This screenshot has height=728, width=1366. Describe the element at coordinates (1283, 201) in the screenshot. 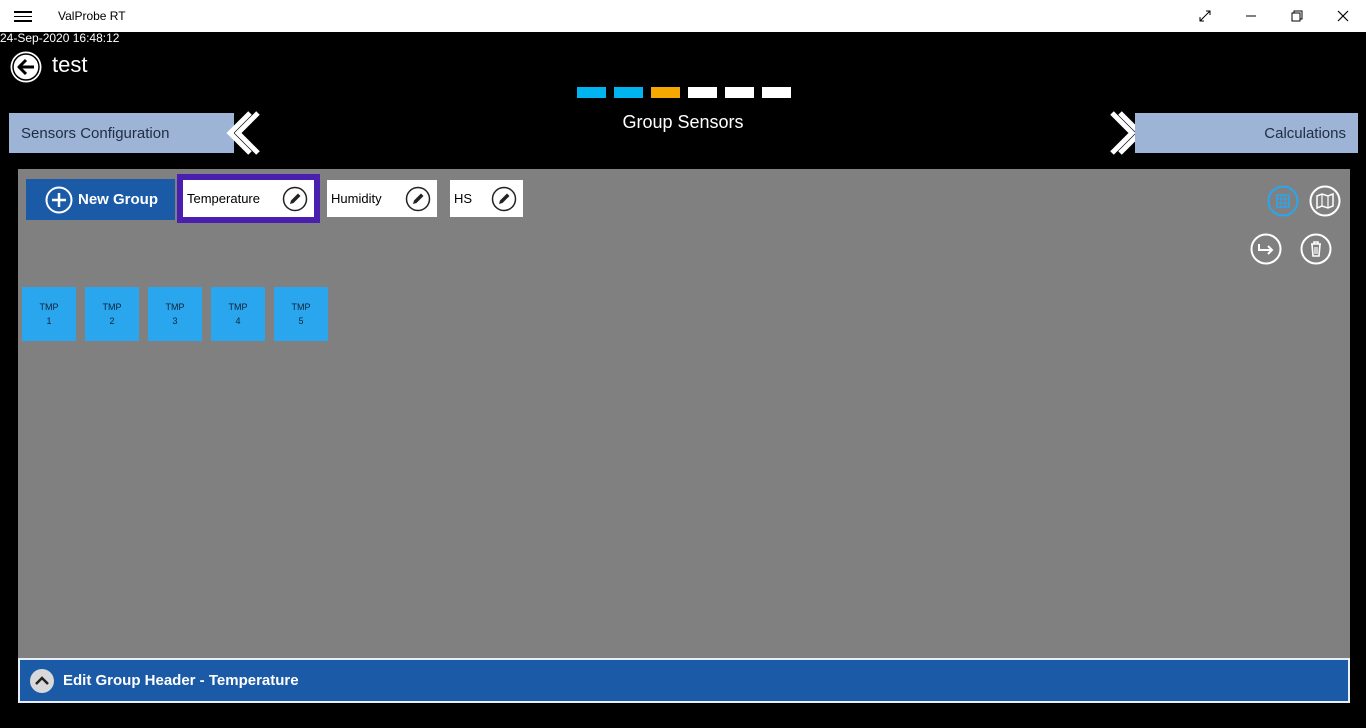

I see `grid-view-icon` at that location.